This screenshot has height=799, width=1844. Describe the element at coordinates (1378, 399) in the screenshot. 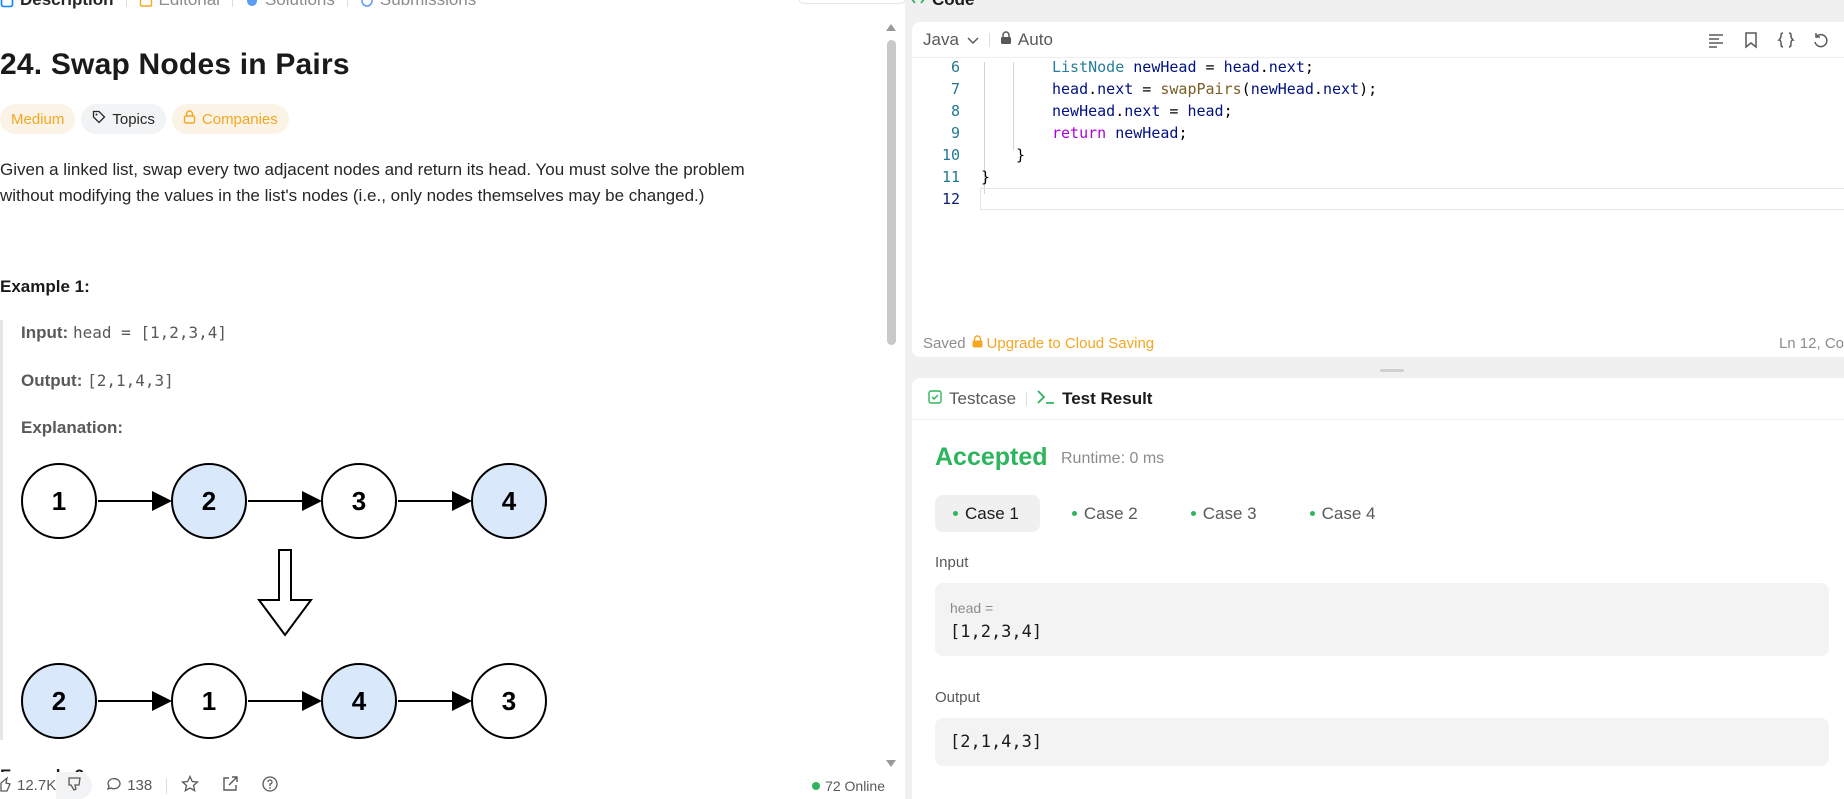

I see `result-tab-bar: Testcase Test Result` at that location.